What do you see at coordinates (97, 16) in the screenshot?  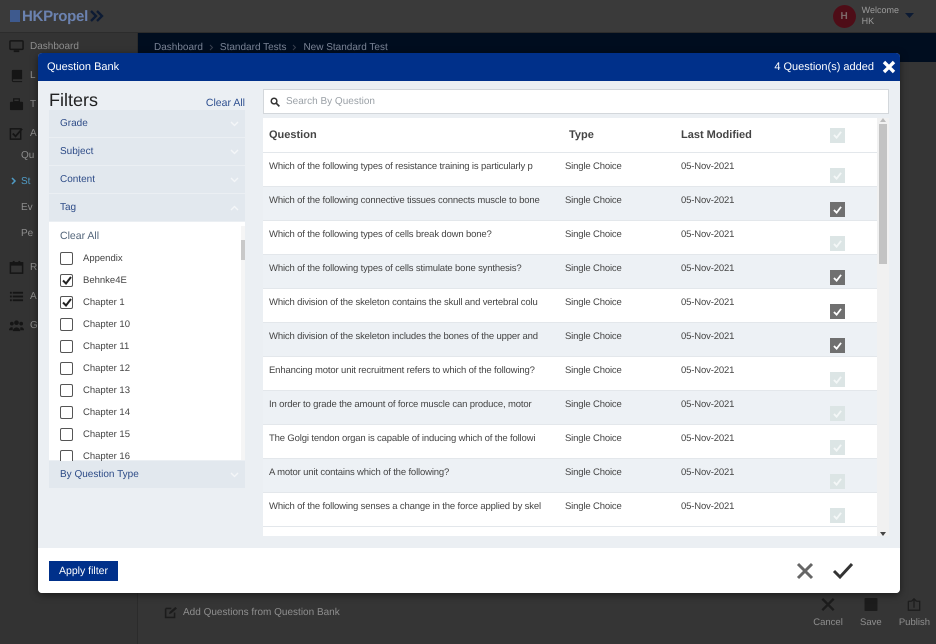 I see `chevrons-icon` at bounding box center [97, 16].